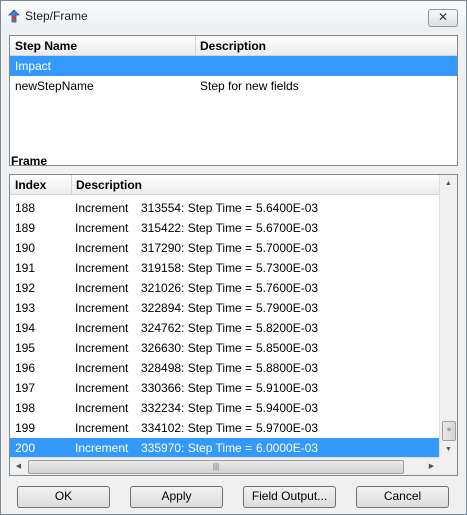 This screenshot has height=515, width=467. I want to click on frame-index-cell: 190, so click(25, 248).